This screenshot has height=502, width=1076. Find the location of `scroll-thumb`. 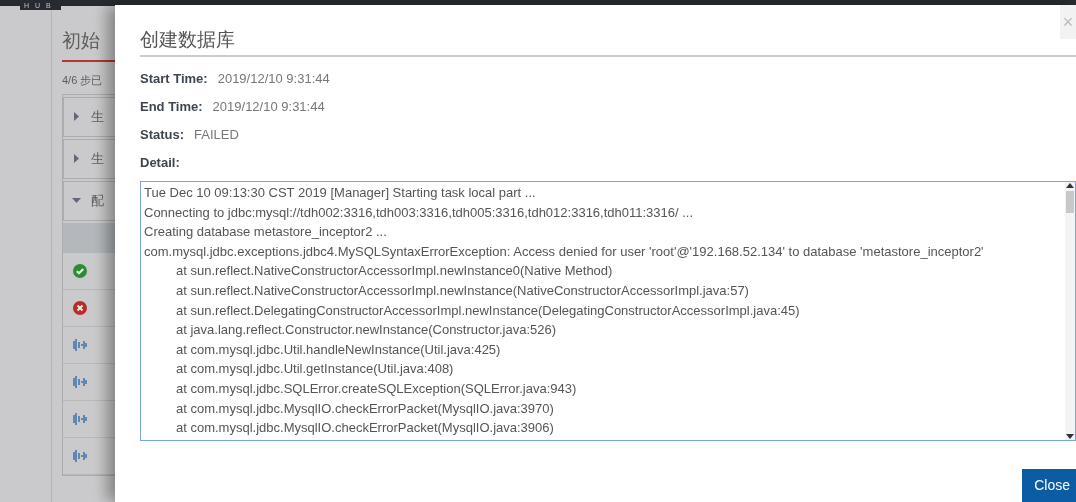

scroll-thumb is located at coordinates (1070, 202).